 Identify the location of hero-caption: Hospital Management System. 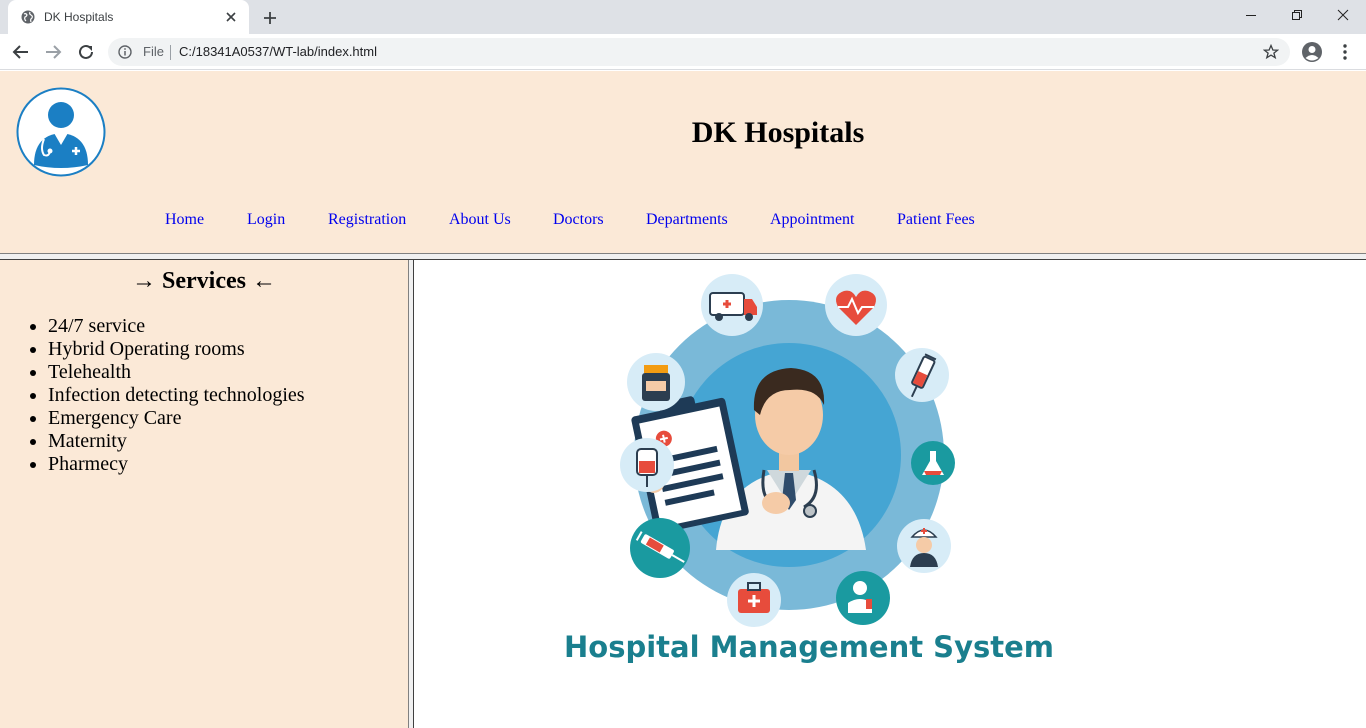
(809, 647).